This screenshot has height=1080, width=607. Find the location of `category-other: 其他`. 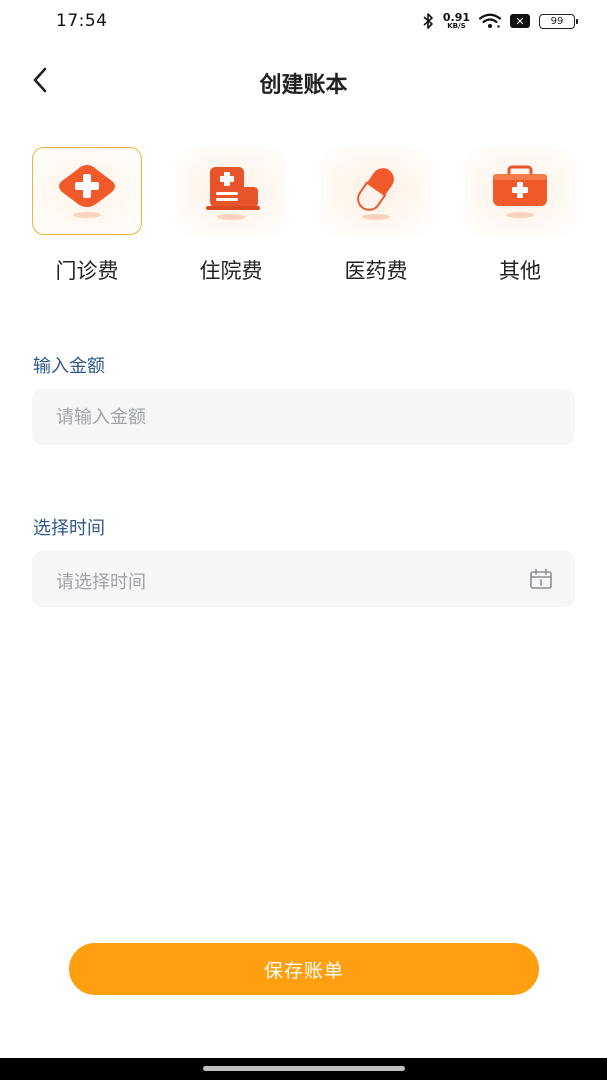

category-other: 其他 is located at coordinates (520, 217).